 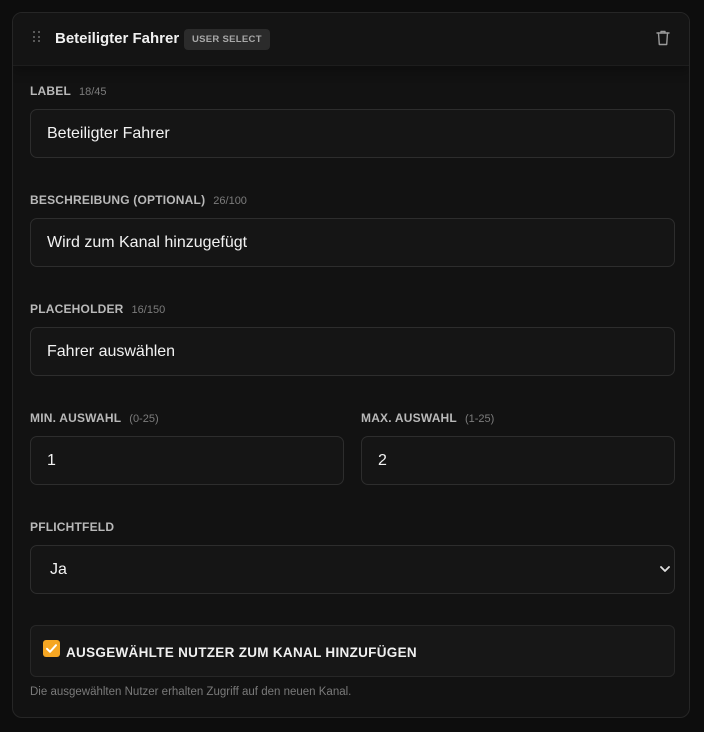 What do you see at coordinates (663, 38) in the screenshot?
I see `trash-icon` at bounding box center [663, 38].